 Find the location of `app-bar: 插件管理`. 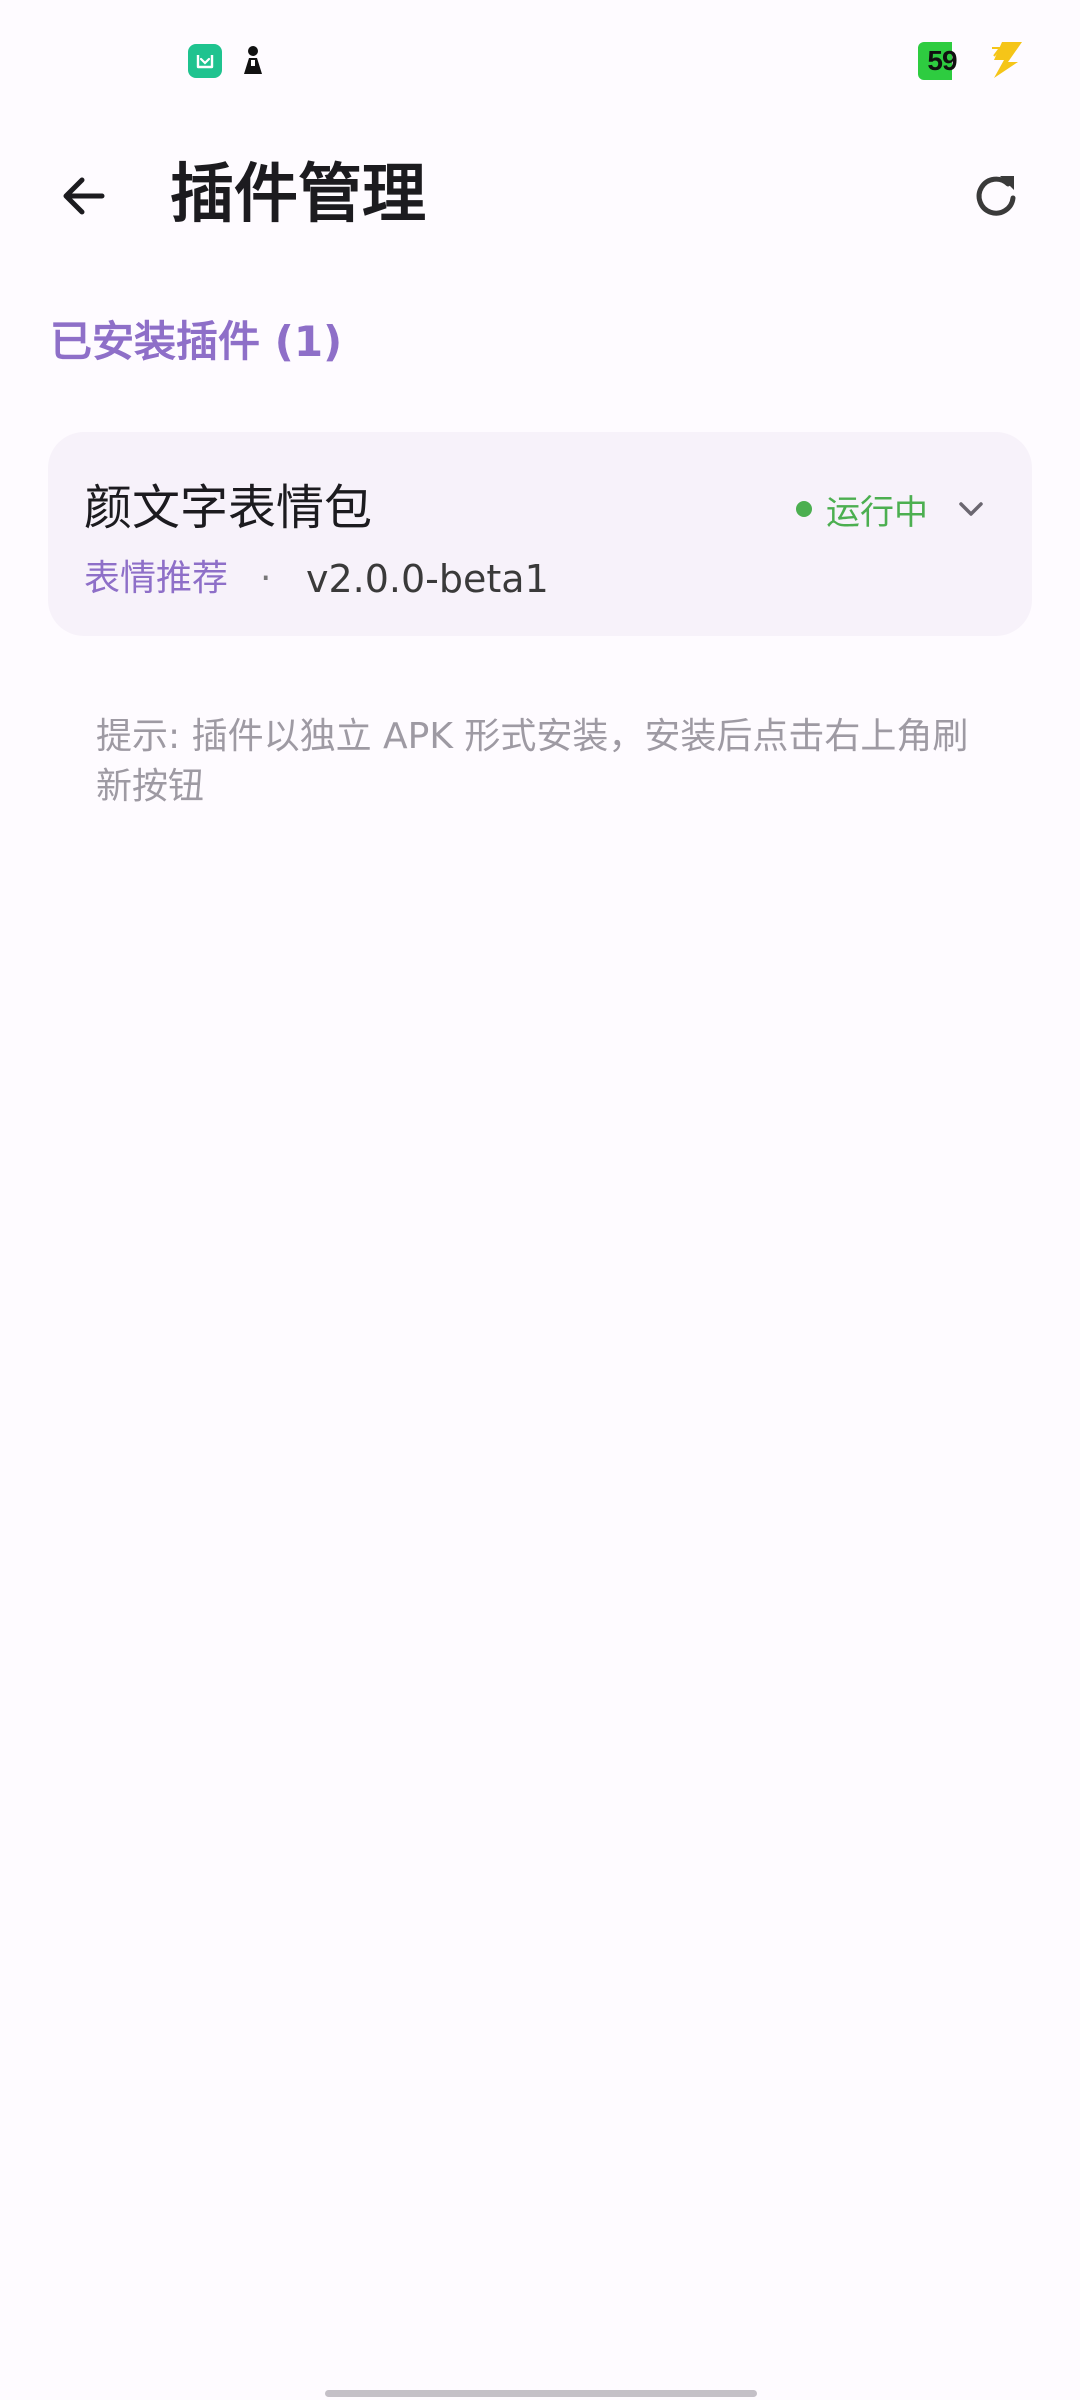

app-bar: 插件管理 is located at coordinates (540, 195).